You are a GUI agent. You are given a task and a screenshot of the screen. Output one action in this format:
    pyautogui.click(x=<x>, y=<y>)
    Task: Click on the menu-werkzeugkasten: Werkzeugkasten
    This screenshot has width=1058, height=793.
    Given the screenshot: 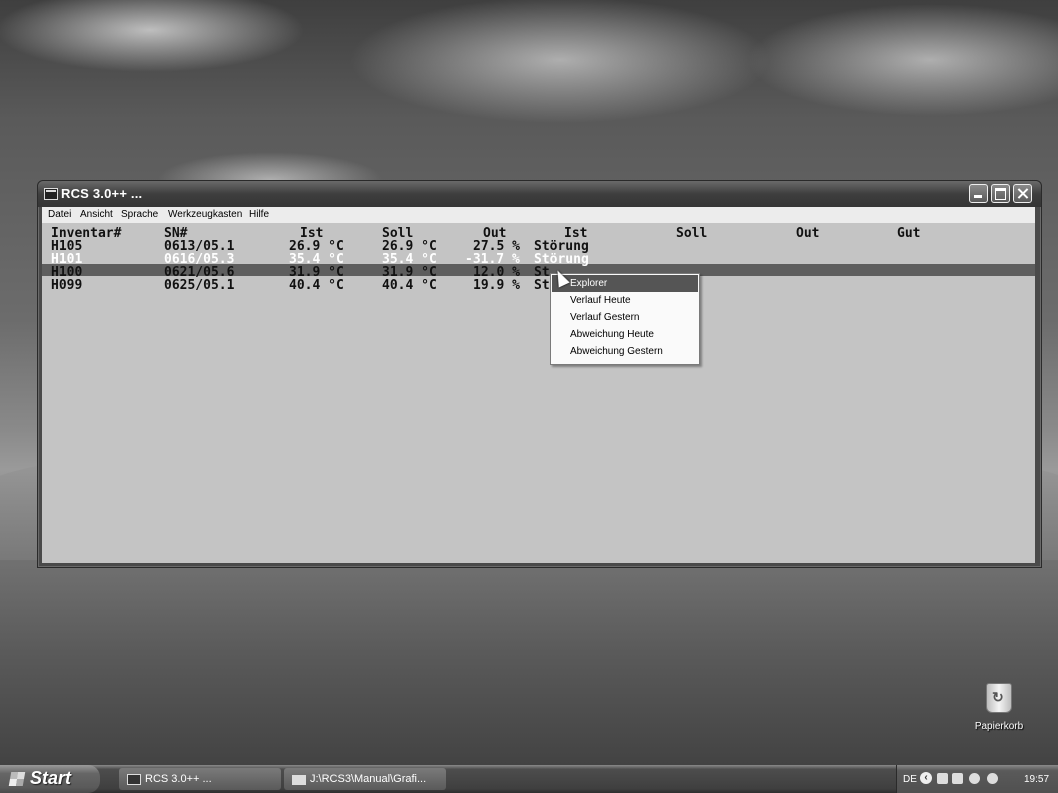 What is the action you would take?
    pyautogui.click(x=205, y=214)
    